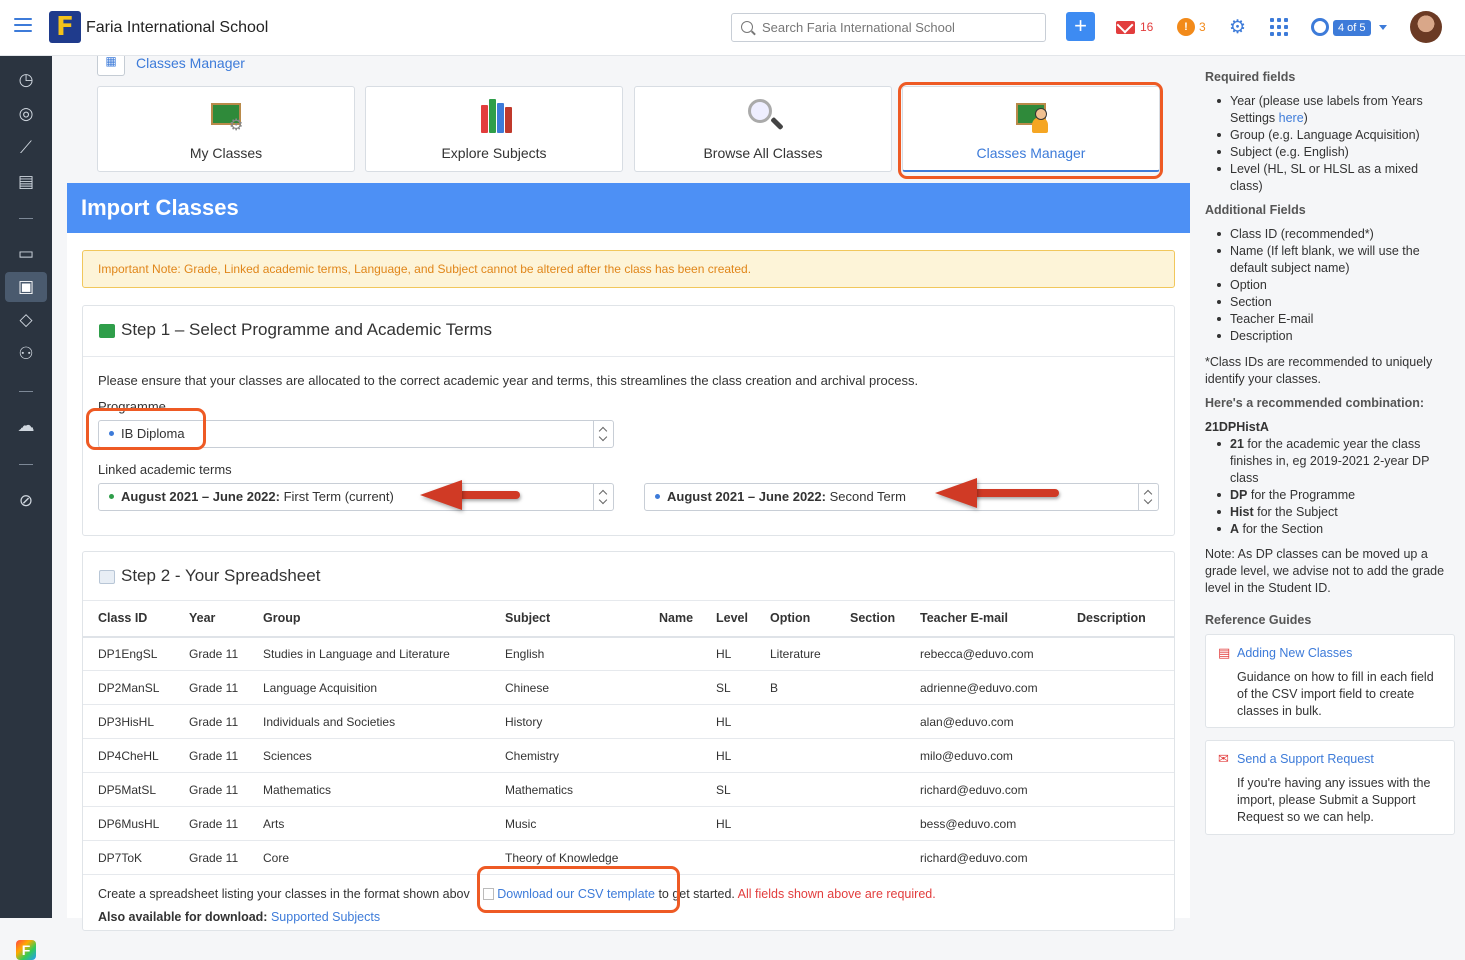 The width and height of the screenshot is (1465, 960). What do you see at coordinates (1279, 27) in the screenshot?
I see `apps-grid-icon` at bounding box center [1279, 27].